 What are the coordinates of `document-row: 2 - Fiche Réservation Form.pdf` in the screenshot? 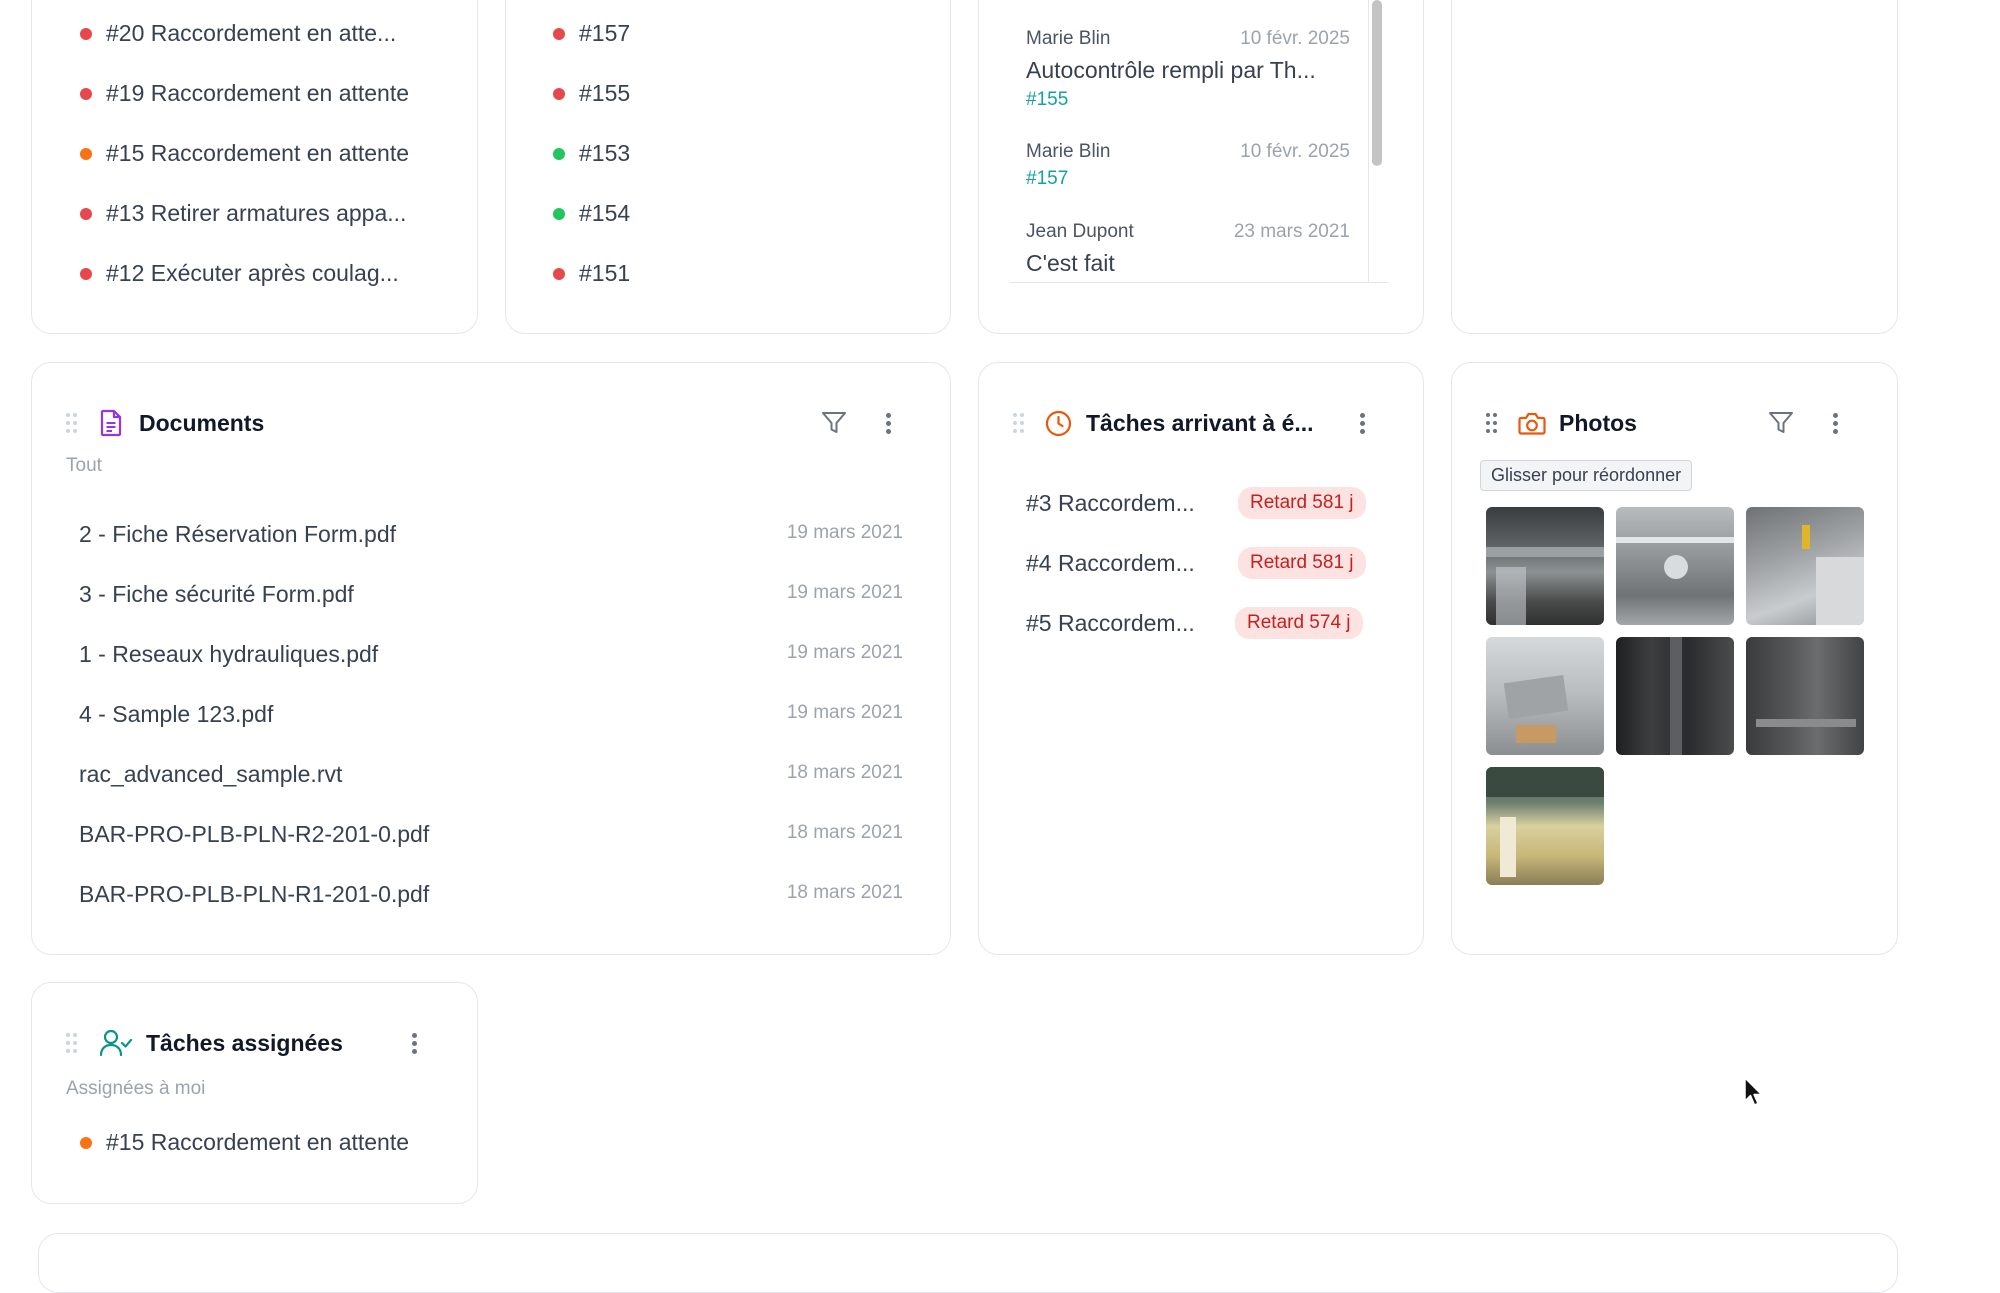 It's located at (237, 534).